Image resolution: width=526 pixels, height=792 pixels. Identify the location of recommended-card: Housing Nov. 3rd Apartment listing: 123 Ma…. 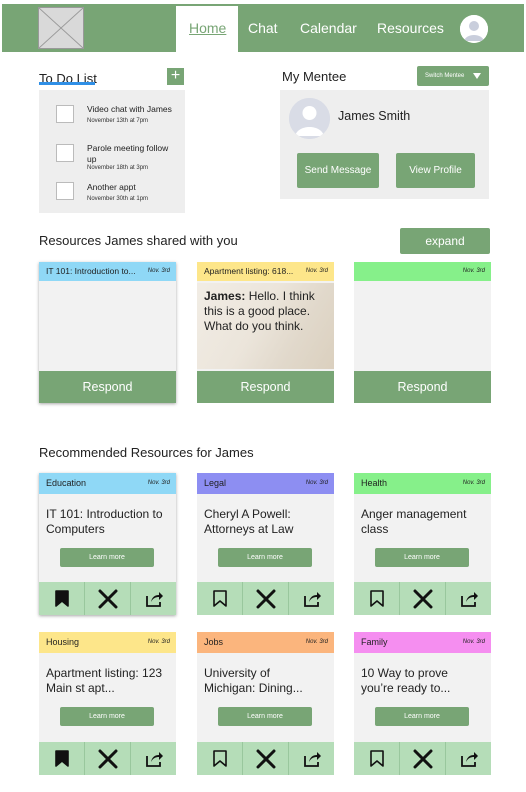
(107, 703).